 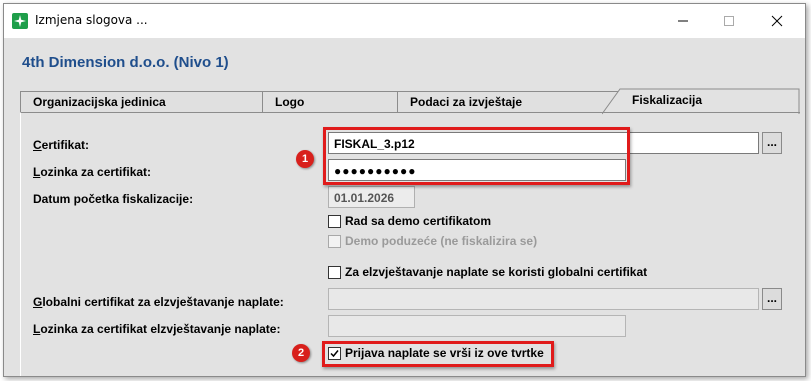 I want to click on maximize-button, so click(x=729, y=21).